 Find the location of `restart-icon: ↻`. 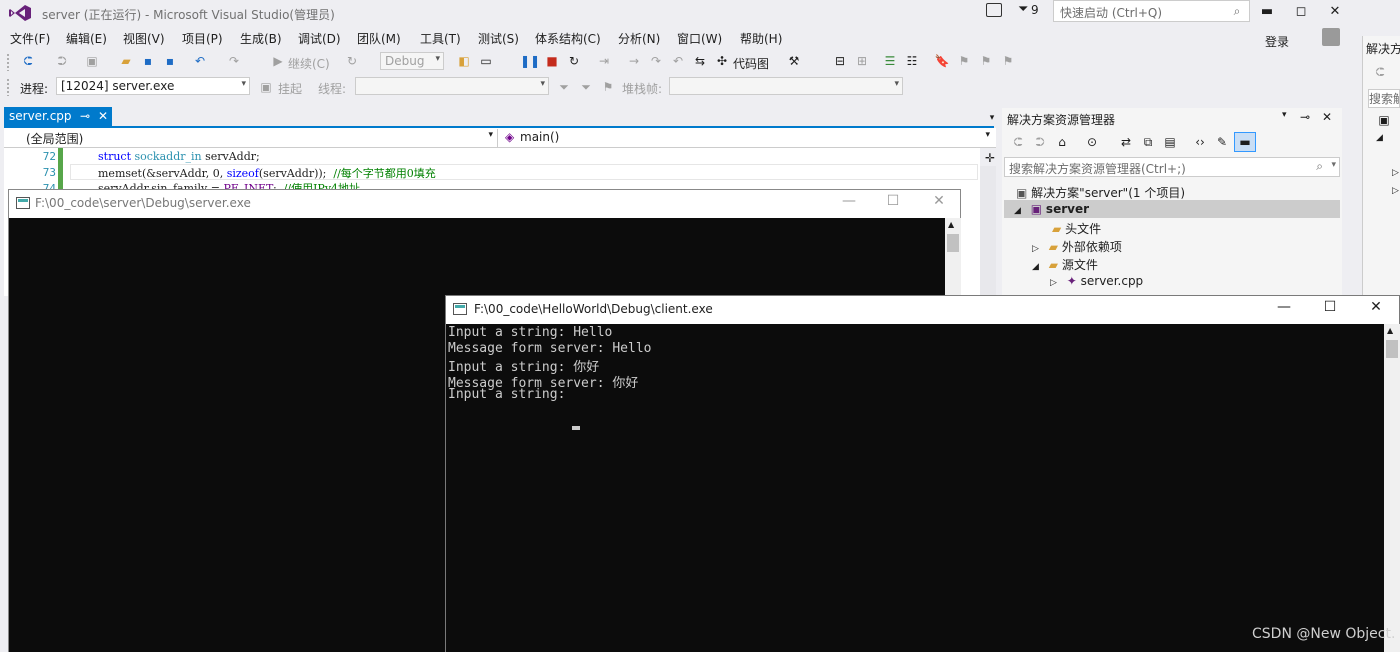

restart-icon: ↻ is located at coordinates (352, 61).